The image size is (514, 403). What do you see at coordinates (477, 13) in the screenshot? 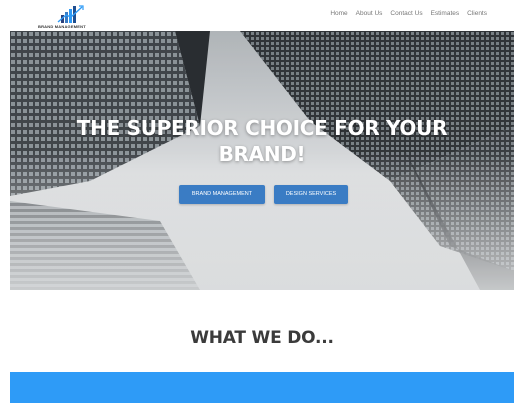
I see `nav-clients: Clients` at bounding box center [477, 13].